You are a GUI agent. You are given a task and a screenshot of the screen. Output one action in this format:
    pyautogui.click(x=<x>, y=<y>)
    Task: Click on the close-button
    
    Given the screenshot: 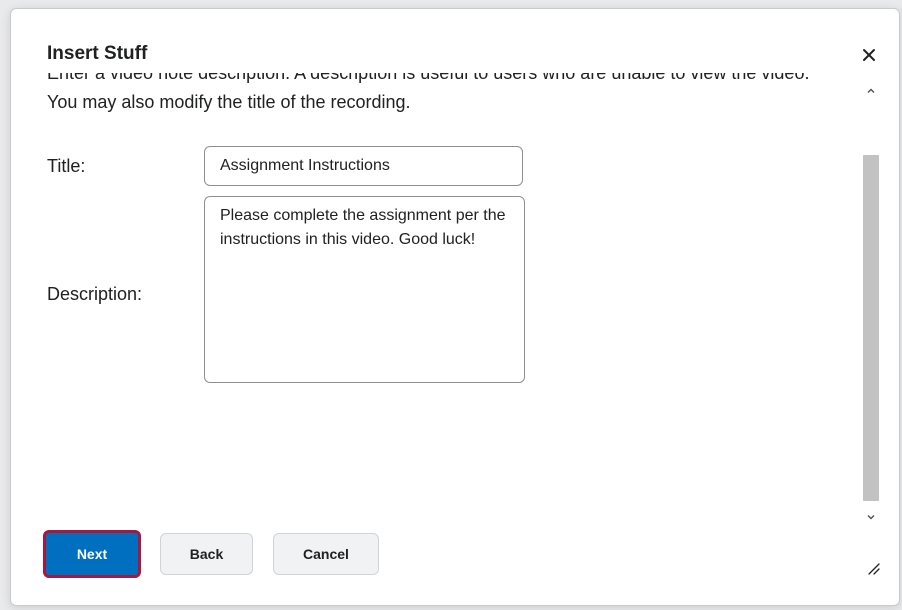 What is the action you would take?
    pyautogui.click(x=869, y=55)
    